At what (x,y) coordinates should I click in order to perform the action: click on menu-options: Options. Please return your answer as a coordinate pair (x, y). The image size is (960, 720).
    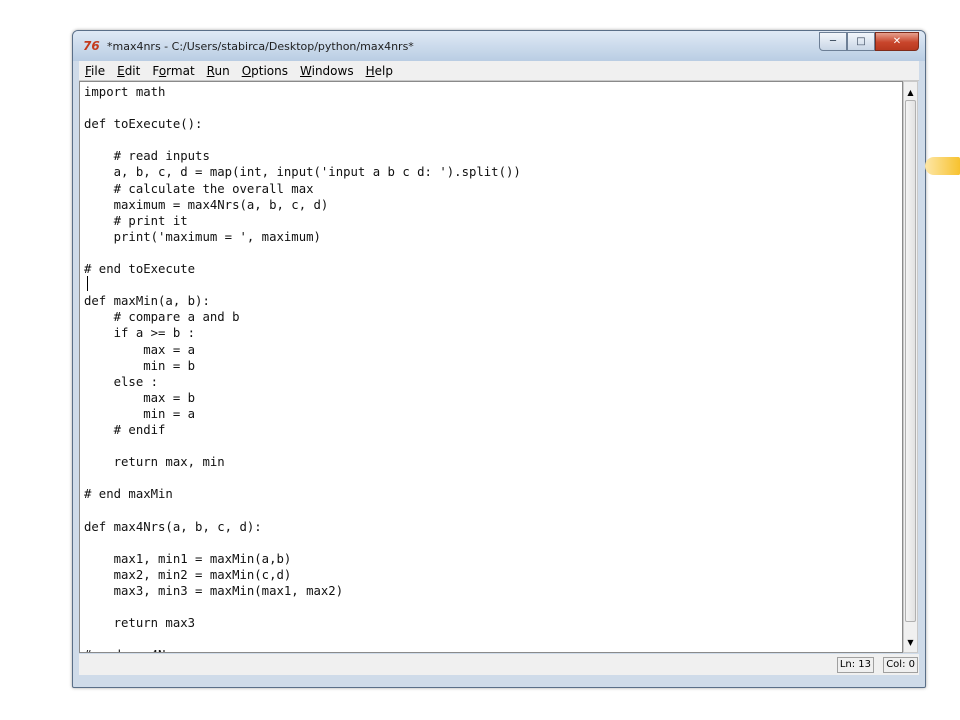
    Looking at the image, I should click on (265, 71).